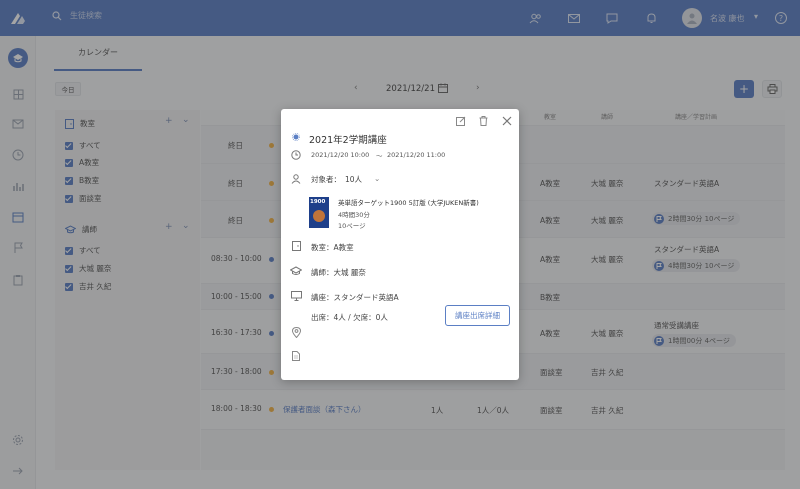  Describe the element at coordinates (354, 215) in the screenshot. I see `book-duration: 4時間30分` at that location.